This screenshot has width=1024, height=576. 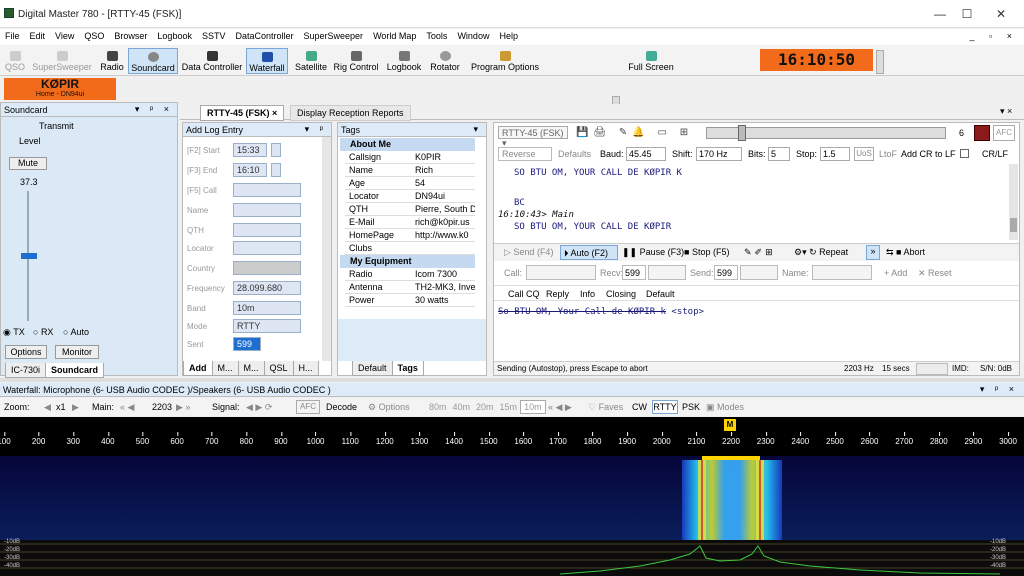 What do you see at coordinates (410, 274) in the screenshot?
I see `equip-row: Radio Icom 7300` at bounding box center [410, 274].